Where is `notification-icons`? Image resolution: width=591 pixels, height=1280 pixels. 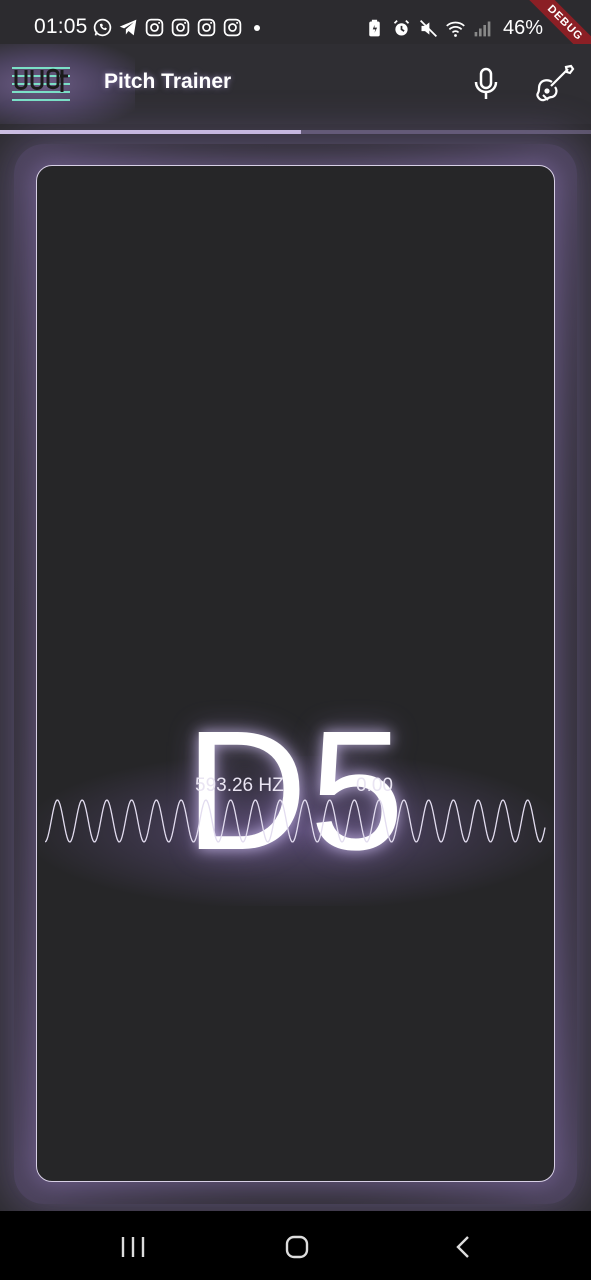
notification-icons is located at coordinates (176, 27).